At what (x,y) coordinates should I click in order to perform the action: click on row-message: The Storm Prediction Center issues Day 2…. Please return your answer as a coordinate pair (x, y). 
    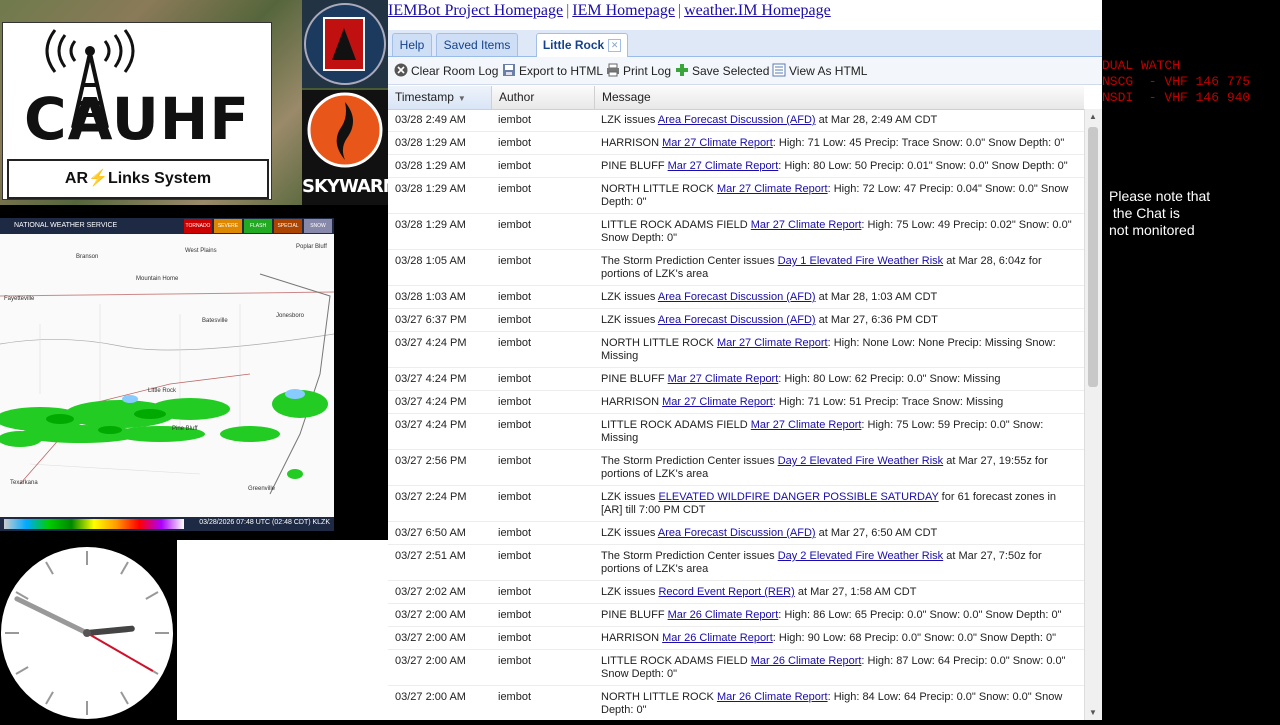
    Looking at the image, I should click on (842, 562).